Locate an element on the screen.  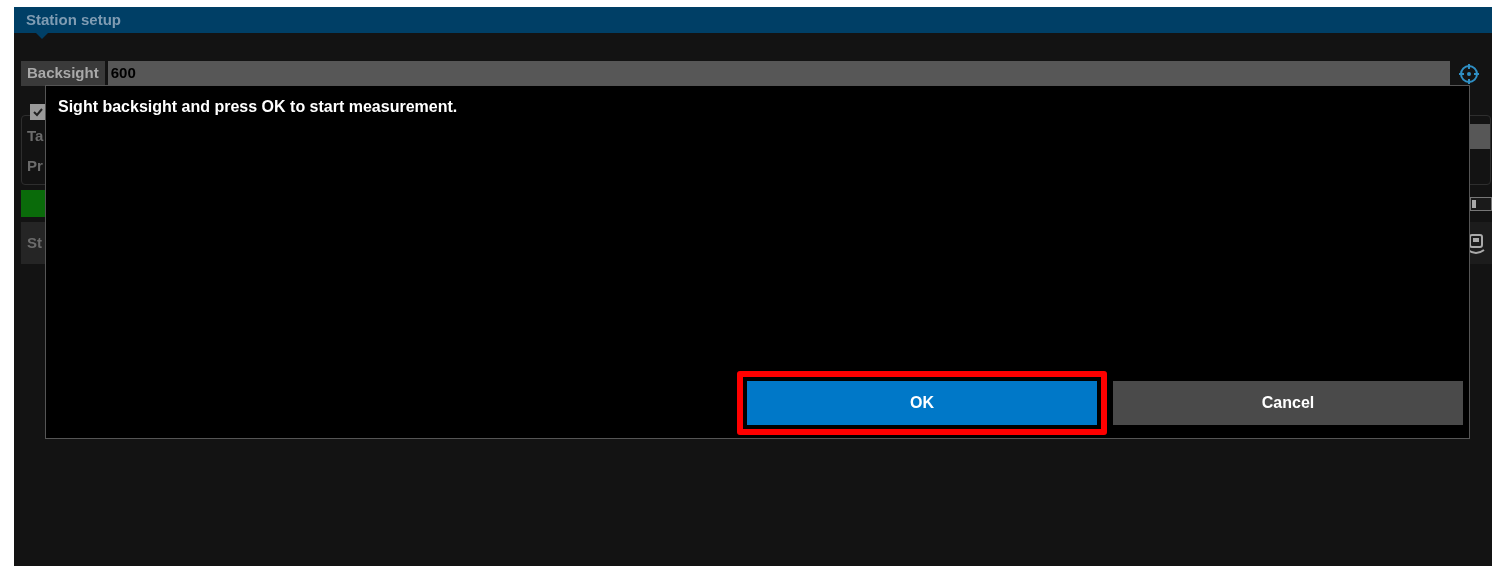
ok-button: OK is located at coordinates (922, 403).